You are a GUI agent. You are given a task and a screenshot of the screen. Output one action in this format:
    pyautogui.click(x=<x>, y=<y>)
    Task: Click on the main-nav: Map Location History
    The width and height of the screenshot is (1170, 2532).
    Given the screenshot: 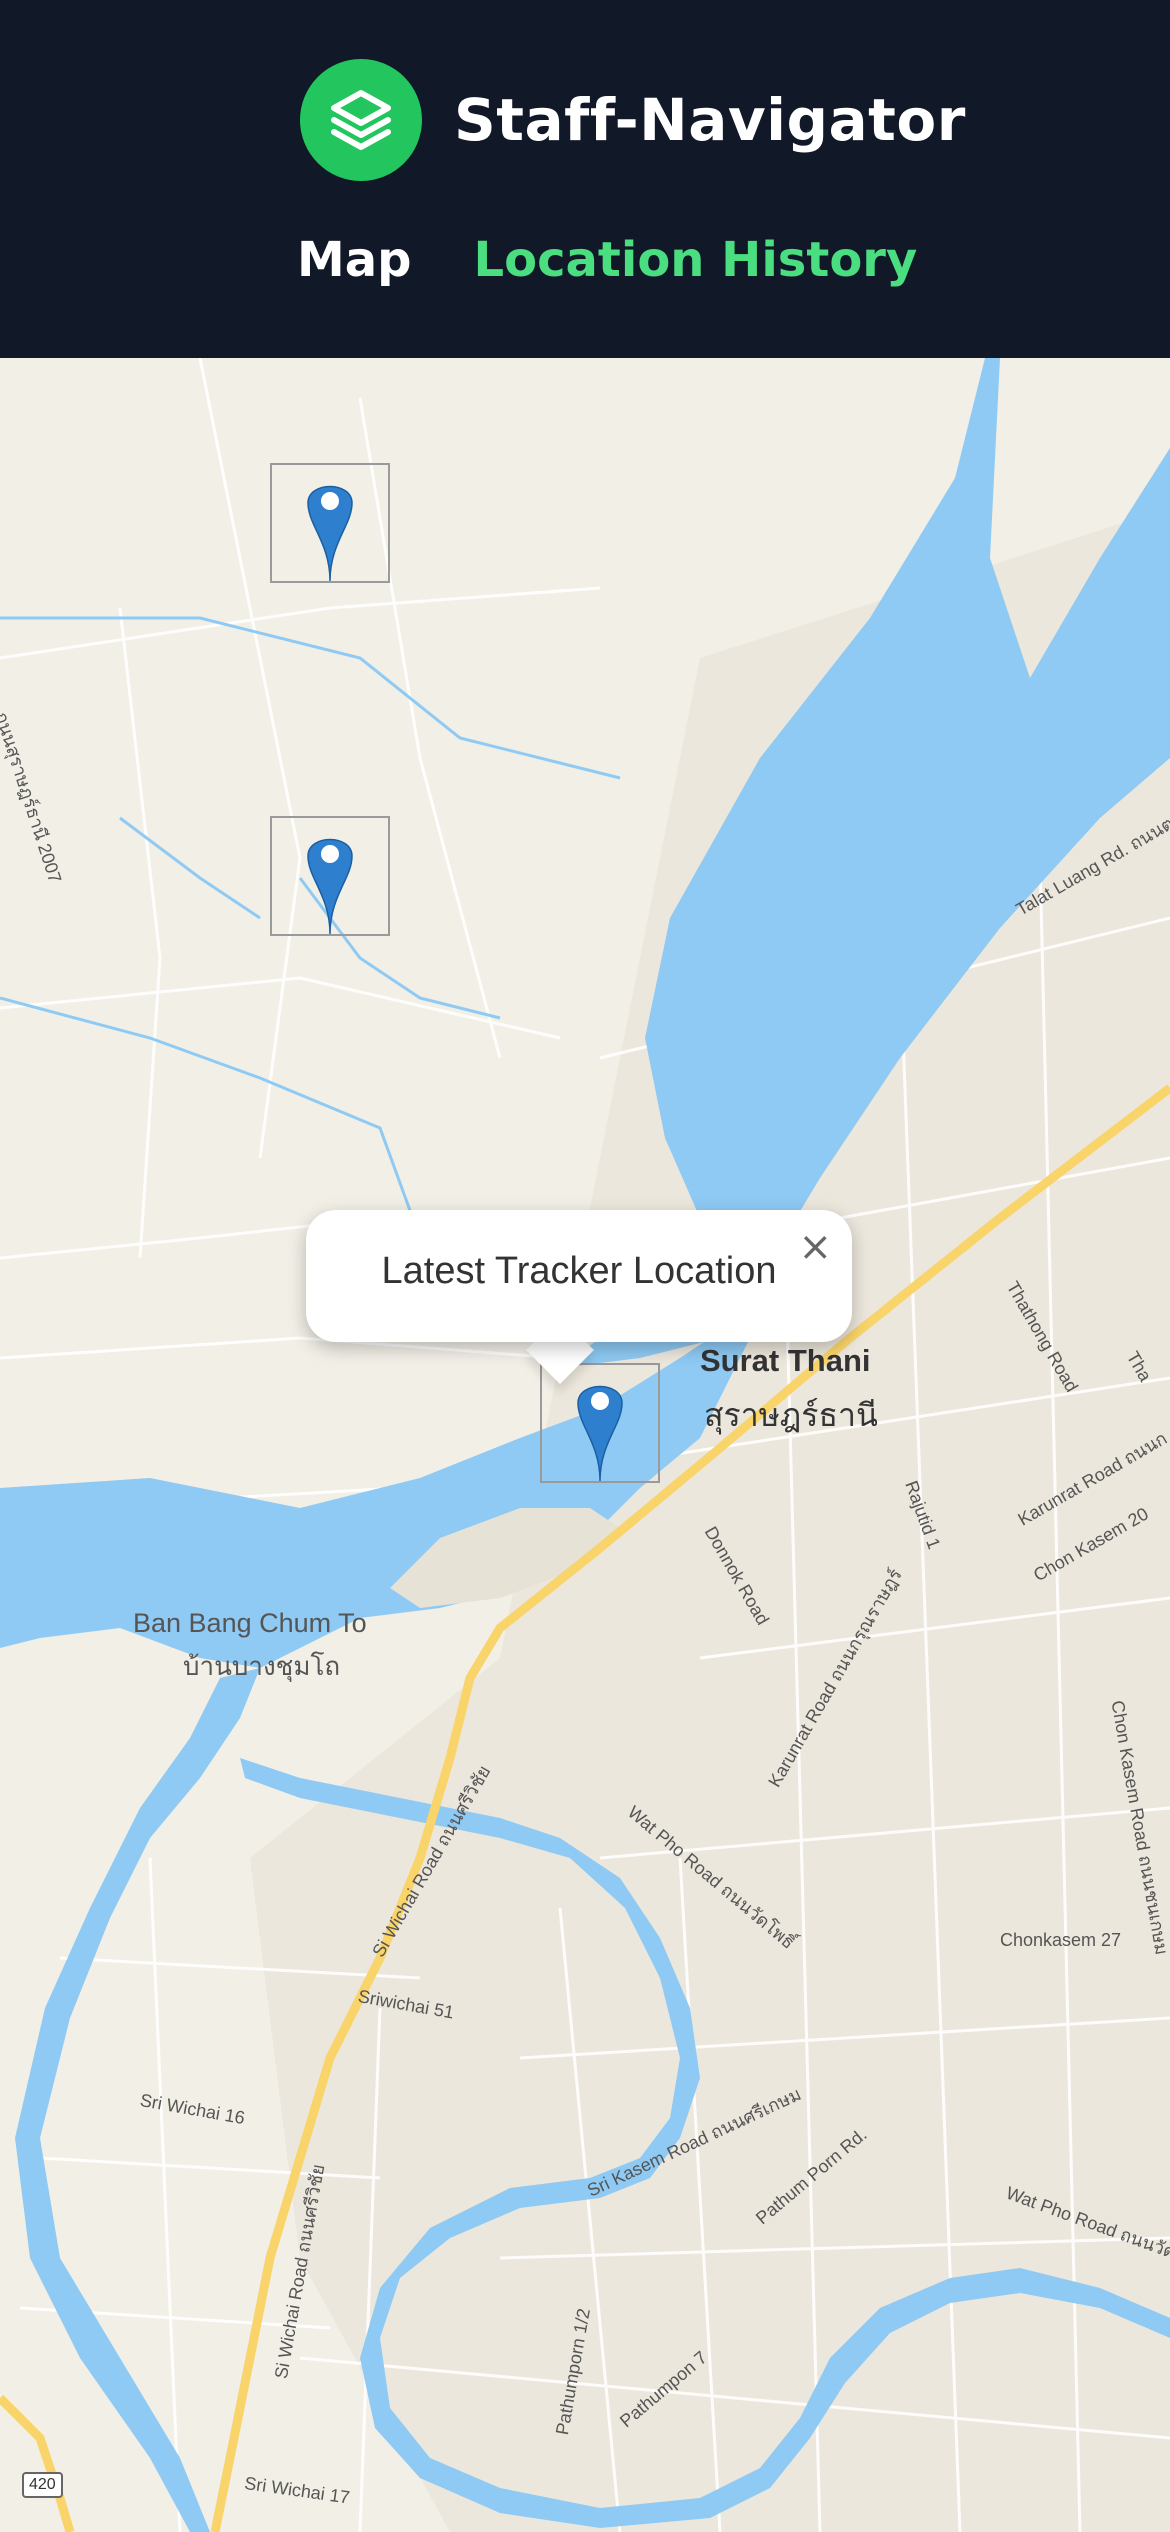 What is the action you would take?
    pyautogui.click(x=607, y=260)
    